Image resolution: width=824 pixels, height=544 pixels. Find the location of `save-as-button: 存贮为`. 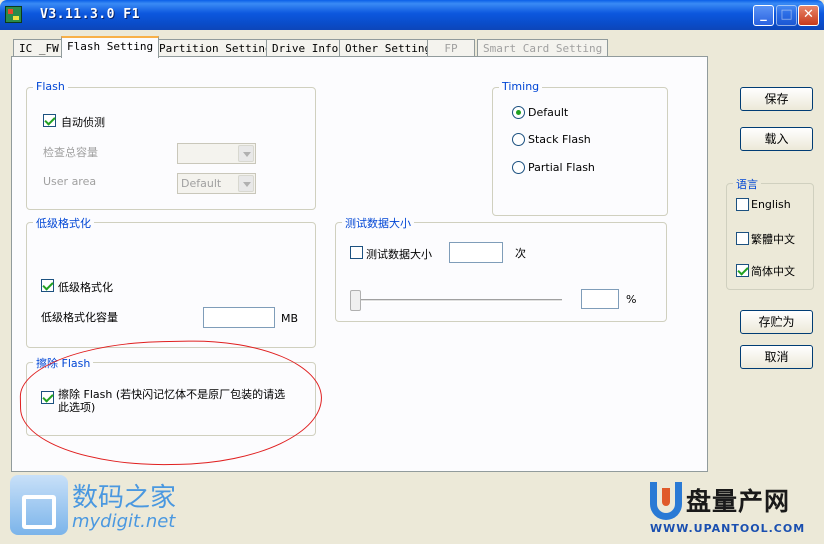

save-as-button: 存贮为 is located at coordinates (776, 322).